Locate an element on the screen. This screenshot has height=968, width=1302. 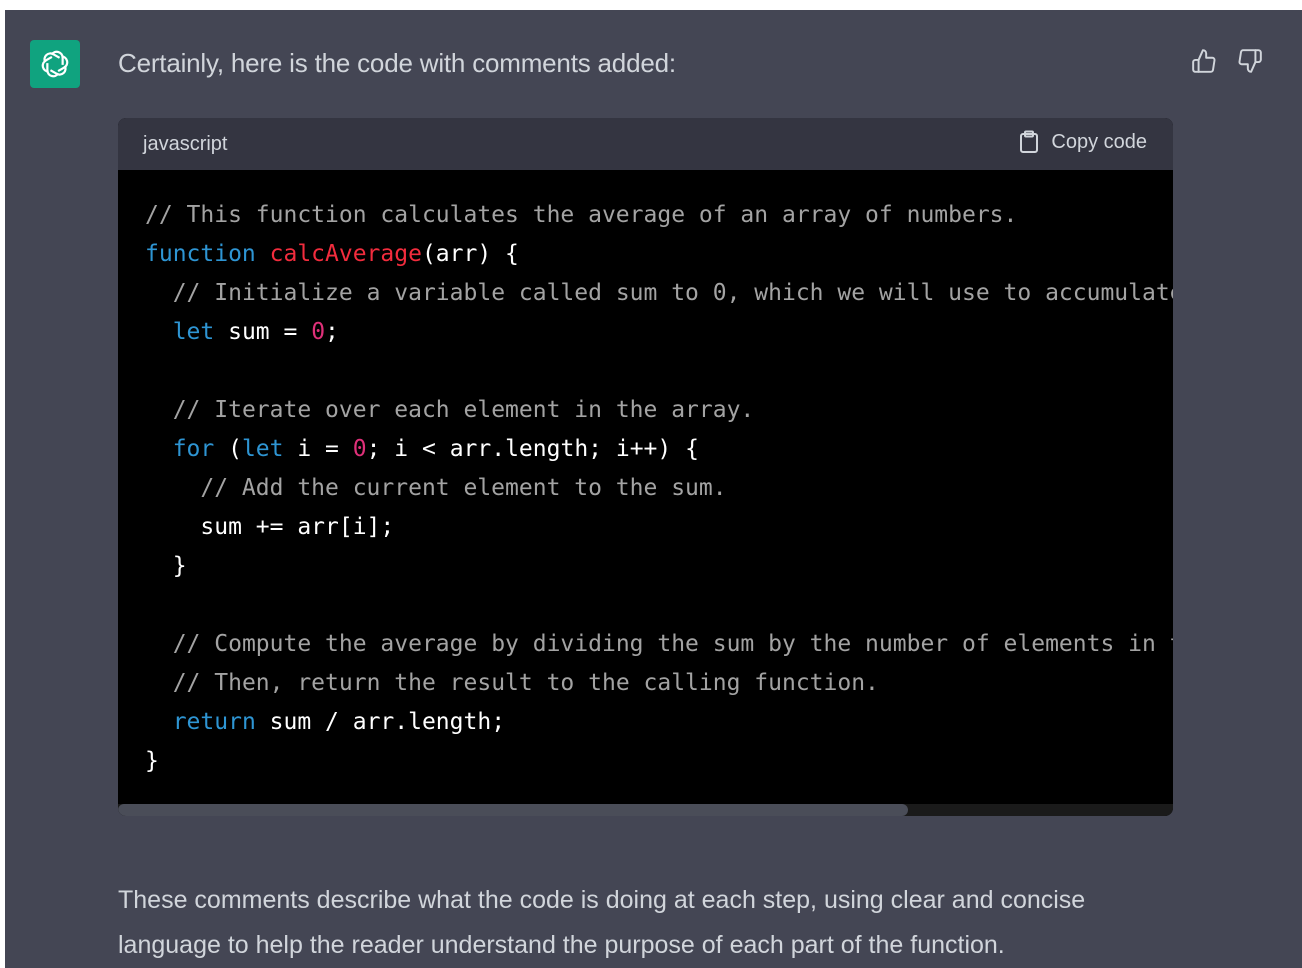
code-function-name: calcAverage is located at coordinates (345, 254).